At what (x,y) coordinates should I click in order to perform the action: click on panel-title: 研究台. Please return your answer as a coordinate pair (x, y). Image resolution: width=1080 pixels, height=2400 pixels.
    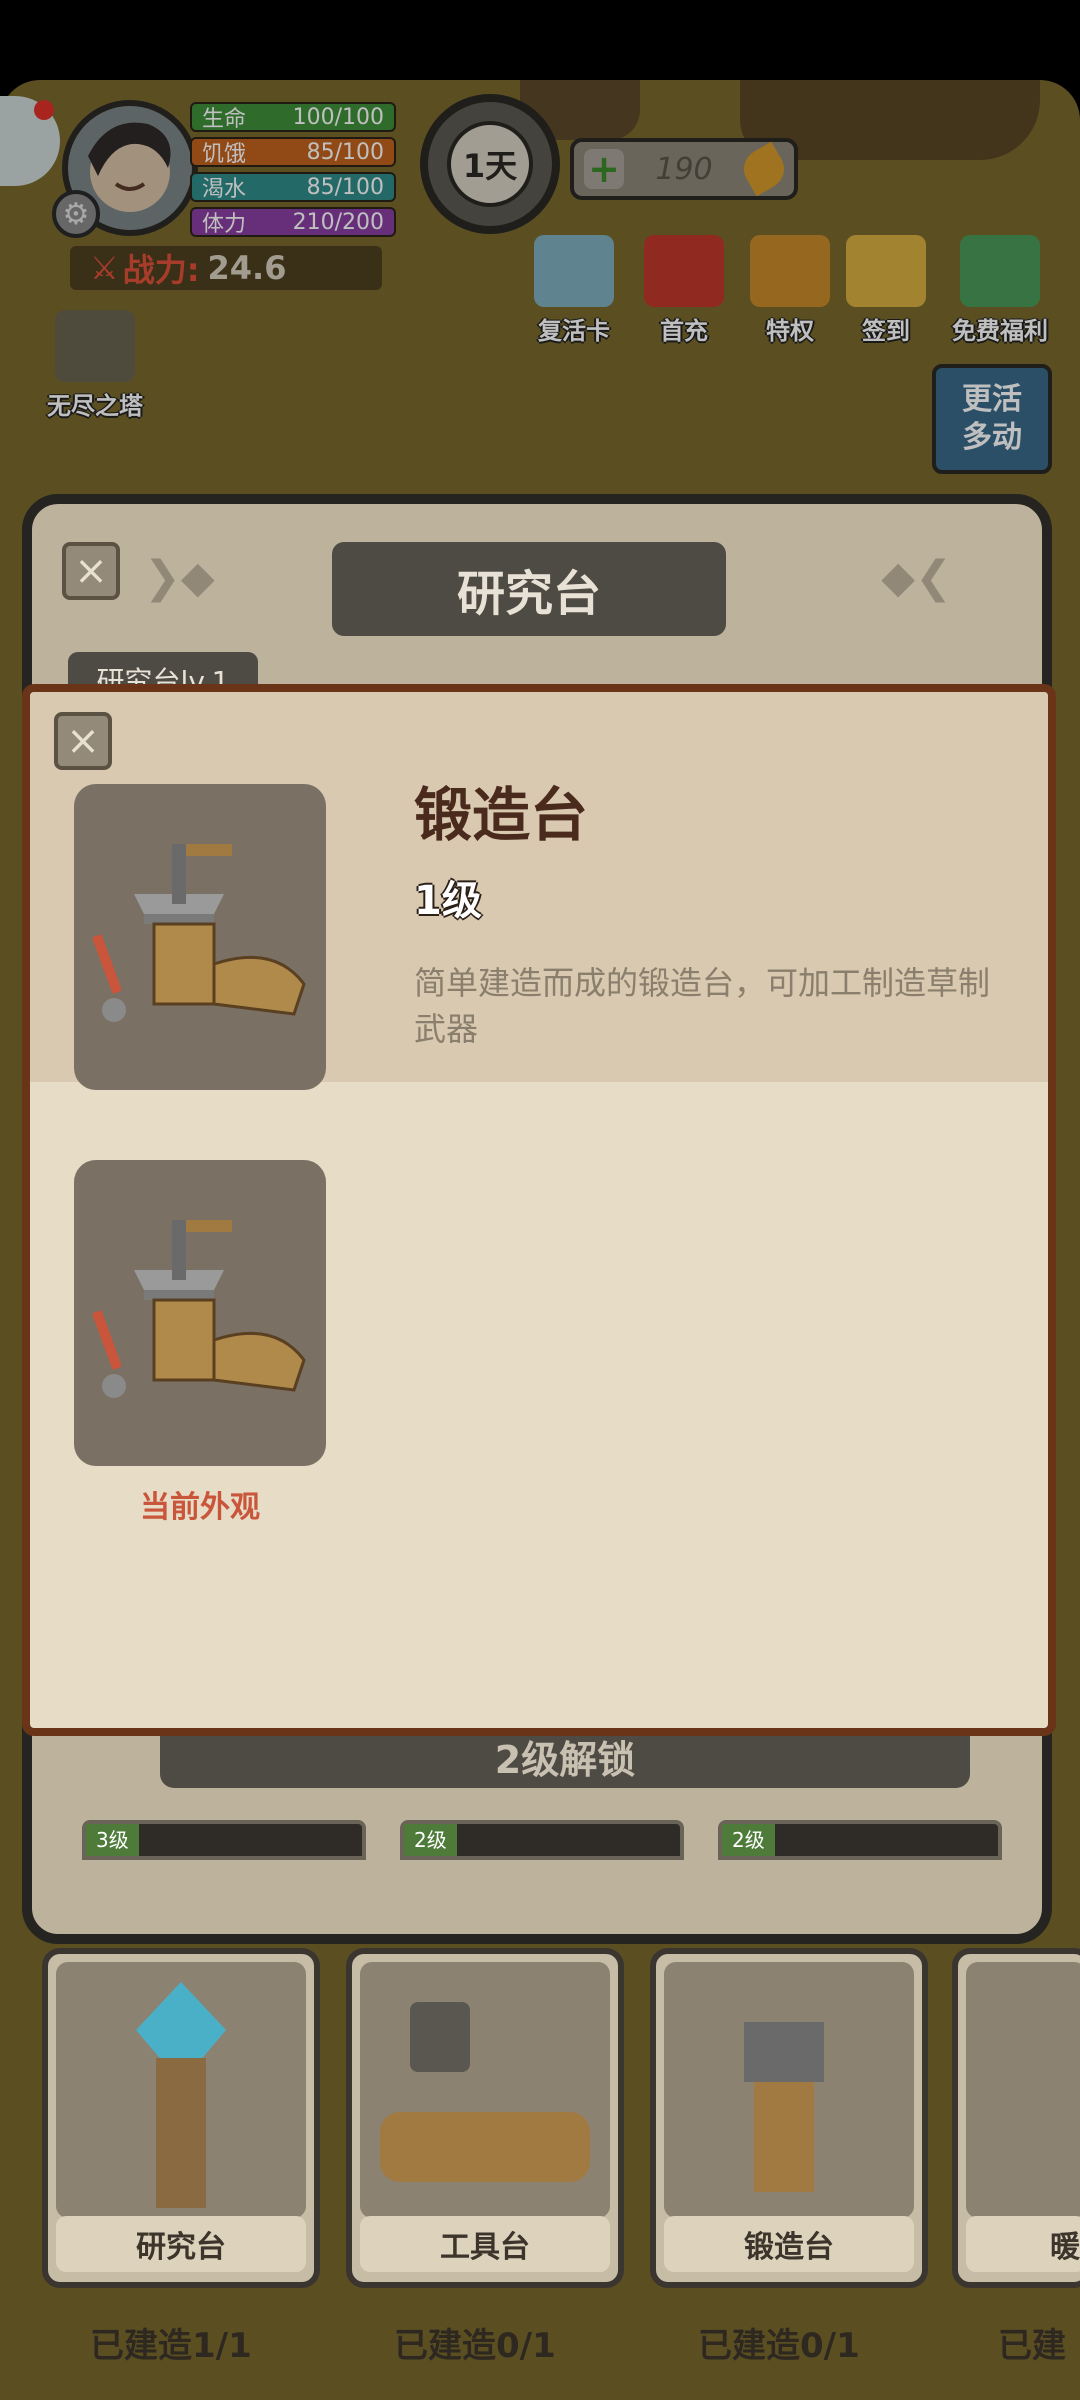
    Looking at the image, I should click on (528, 594).